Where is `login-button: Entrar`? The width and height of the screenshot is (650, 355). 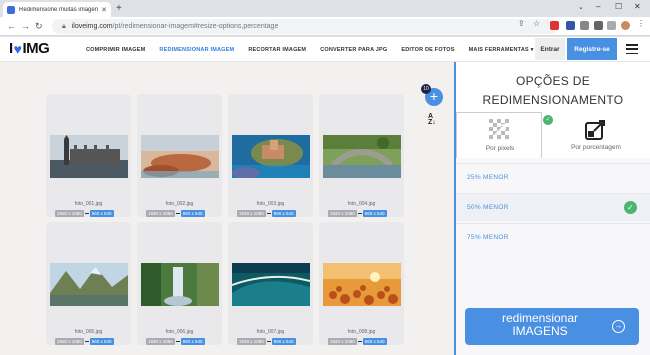
login-button: Entrar is located at coordinates (550, 49).